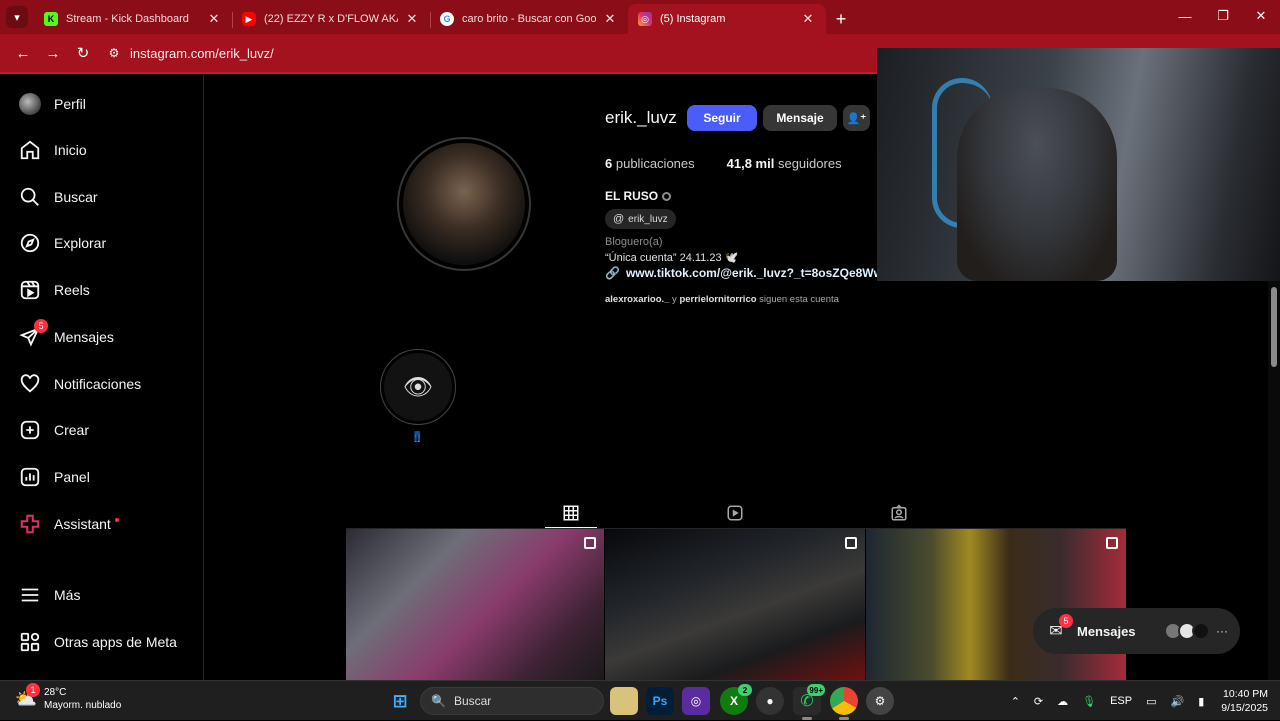 The image size is (1280, 721). Describe the element at coordinates (1038, 701) in the screenshot. I see `sync-icon: ⟳` at that location.